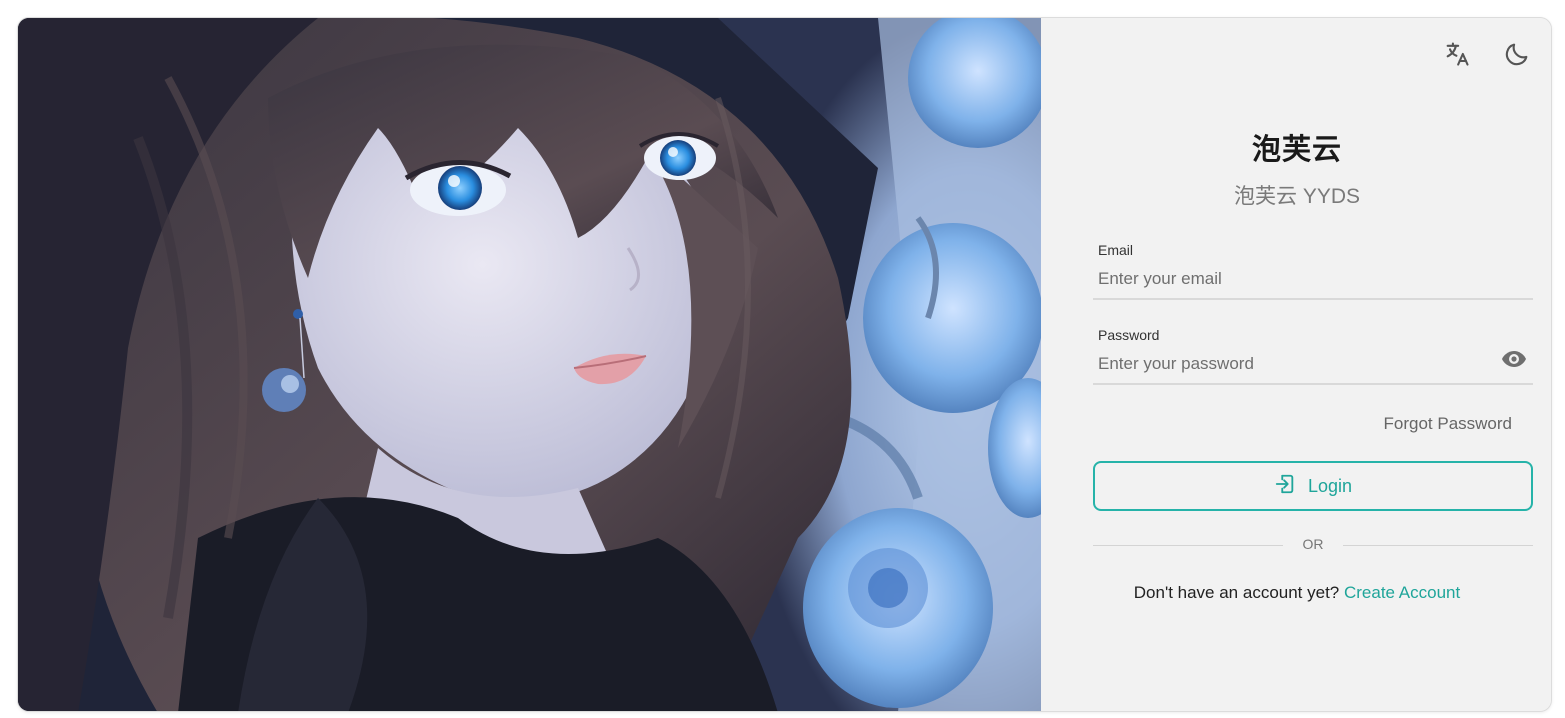 The width and height of the screenshot is (1565, 718). I want to click on app-subtitle: 泡芙云 YYDS, so click(1297, 196).